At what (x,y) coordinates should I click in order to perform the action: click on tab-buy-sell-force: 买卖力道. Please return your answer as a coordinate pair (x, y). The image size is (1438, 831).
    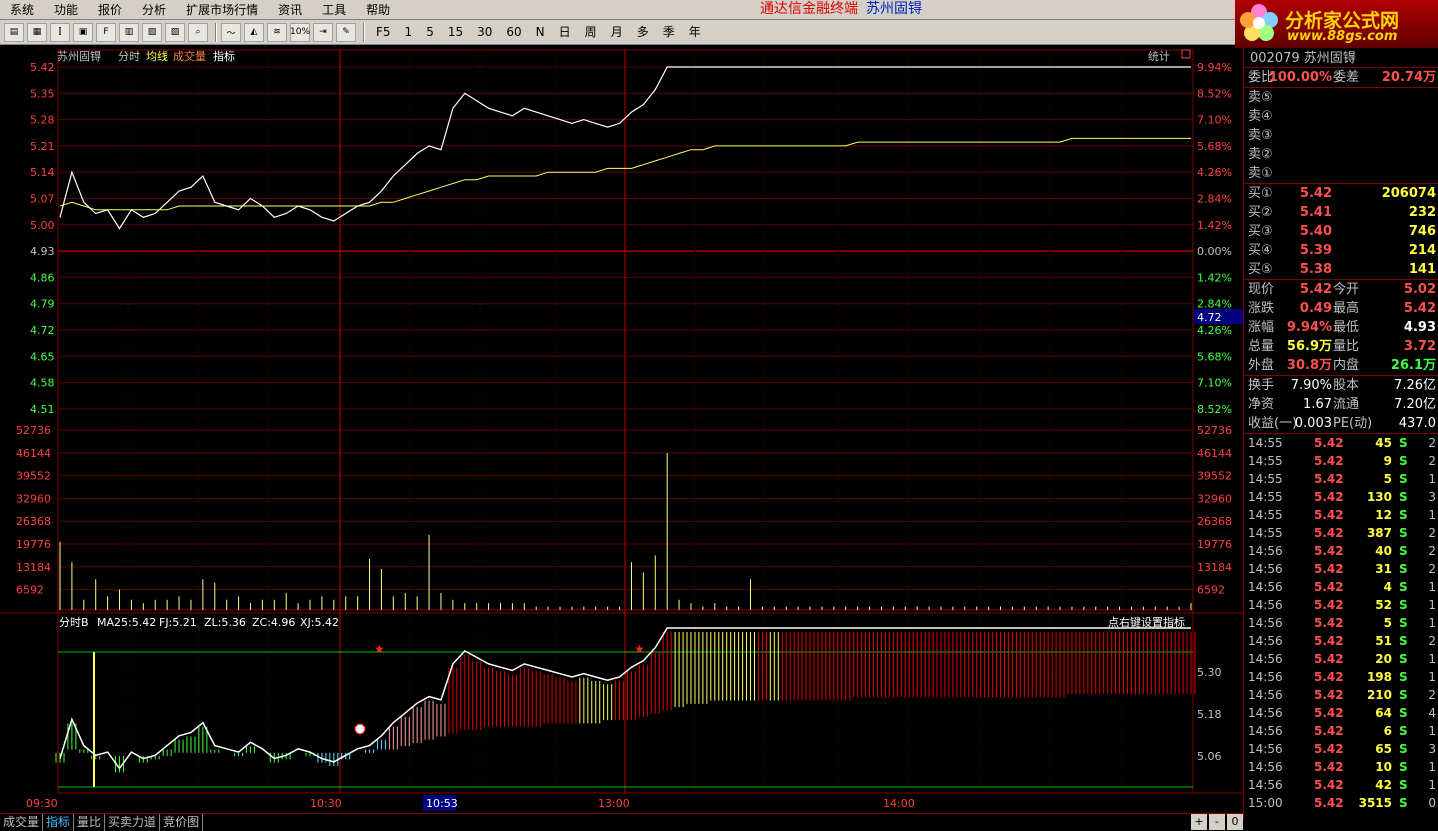
    Looking at the image, I should click on (133, 822).